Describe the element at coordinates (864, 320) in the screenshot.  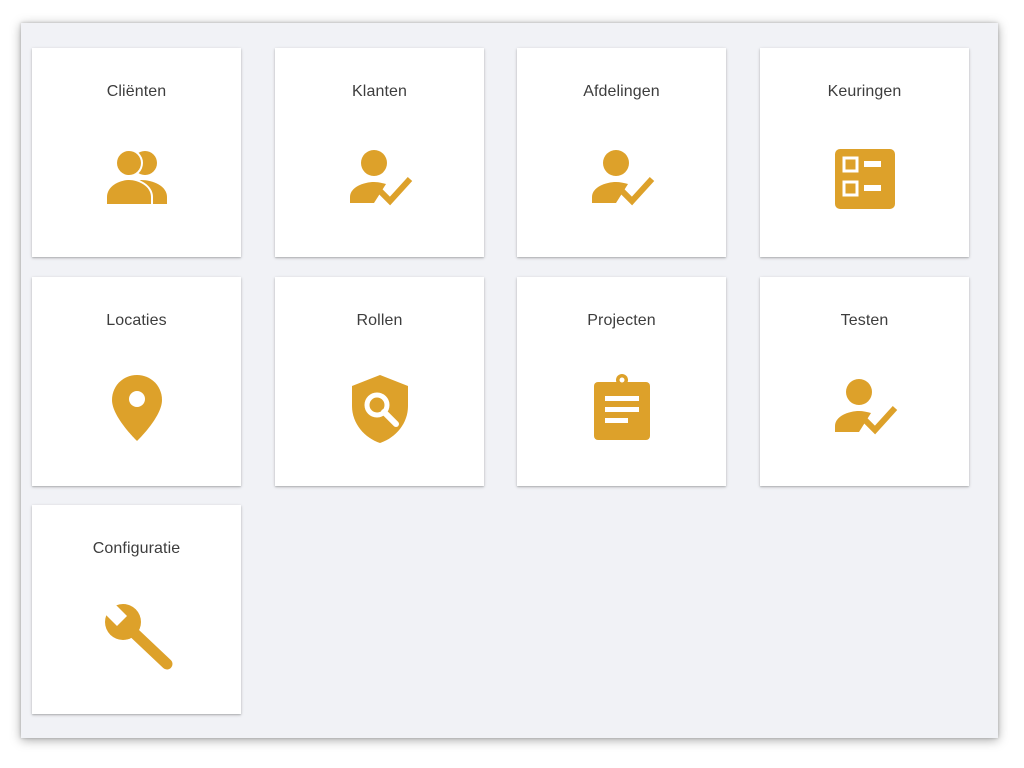
I see `tile-label: Testen` at that location.